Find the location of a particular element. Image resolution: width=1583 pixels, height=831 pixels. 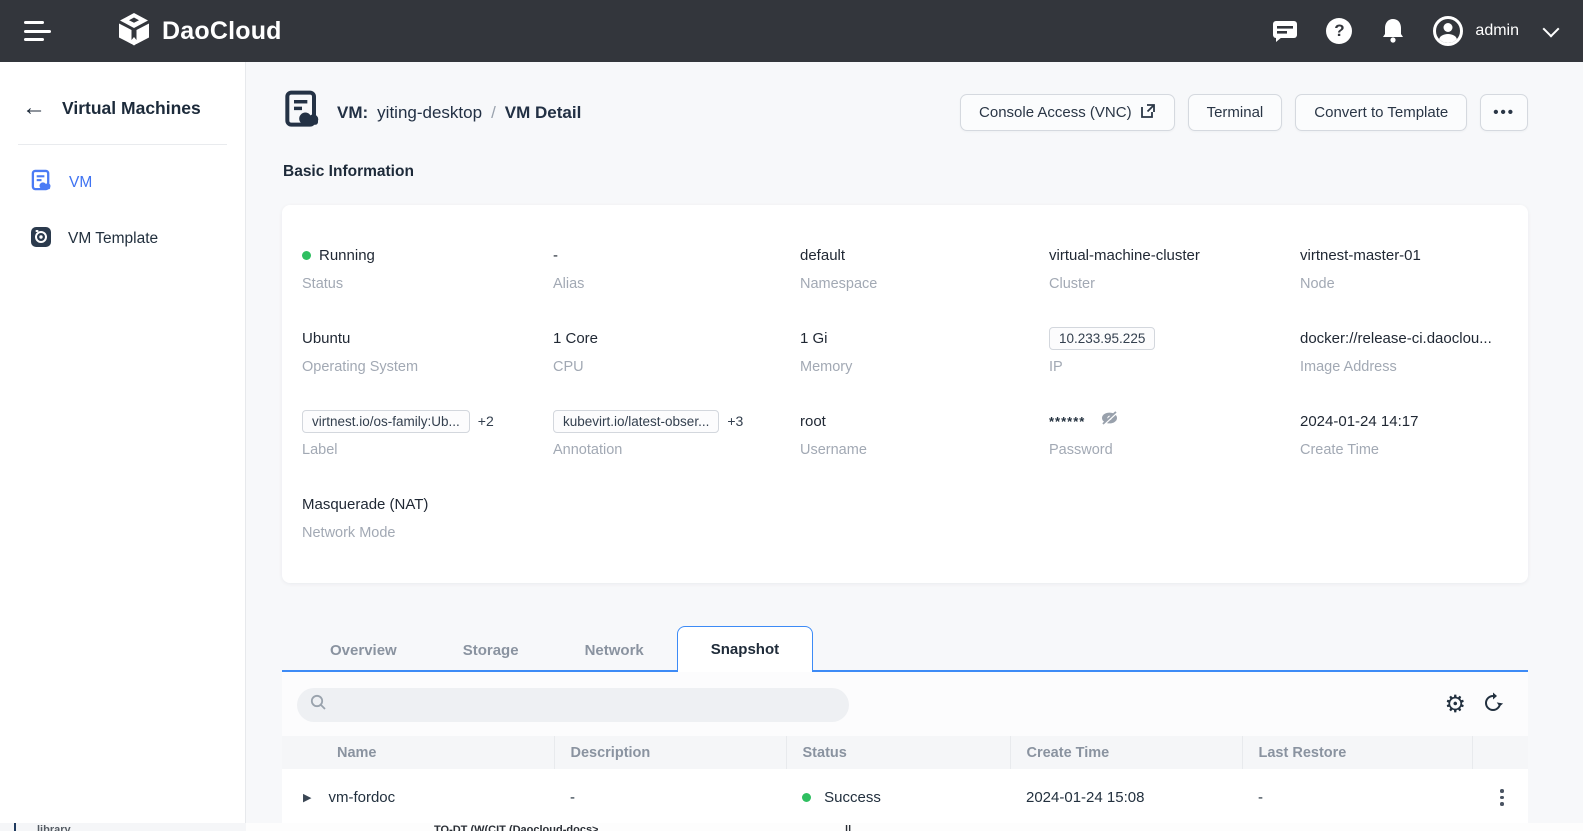

password-masked-value: ****** is located at coordinates (1067, 421).